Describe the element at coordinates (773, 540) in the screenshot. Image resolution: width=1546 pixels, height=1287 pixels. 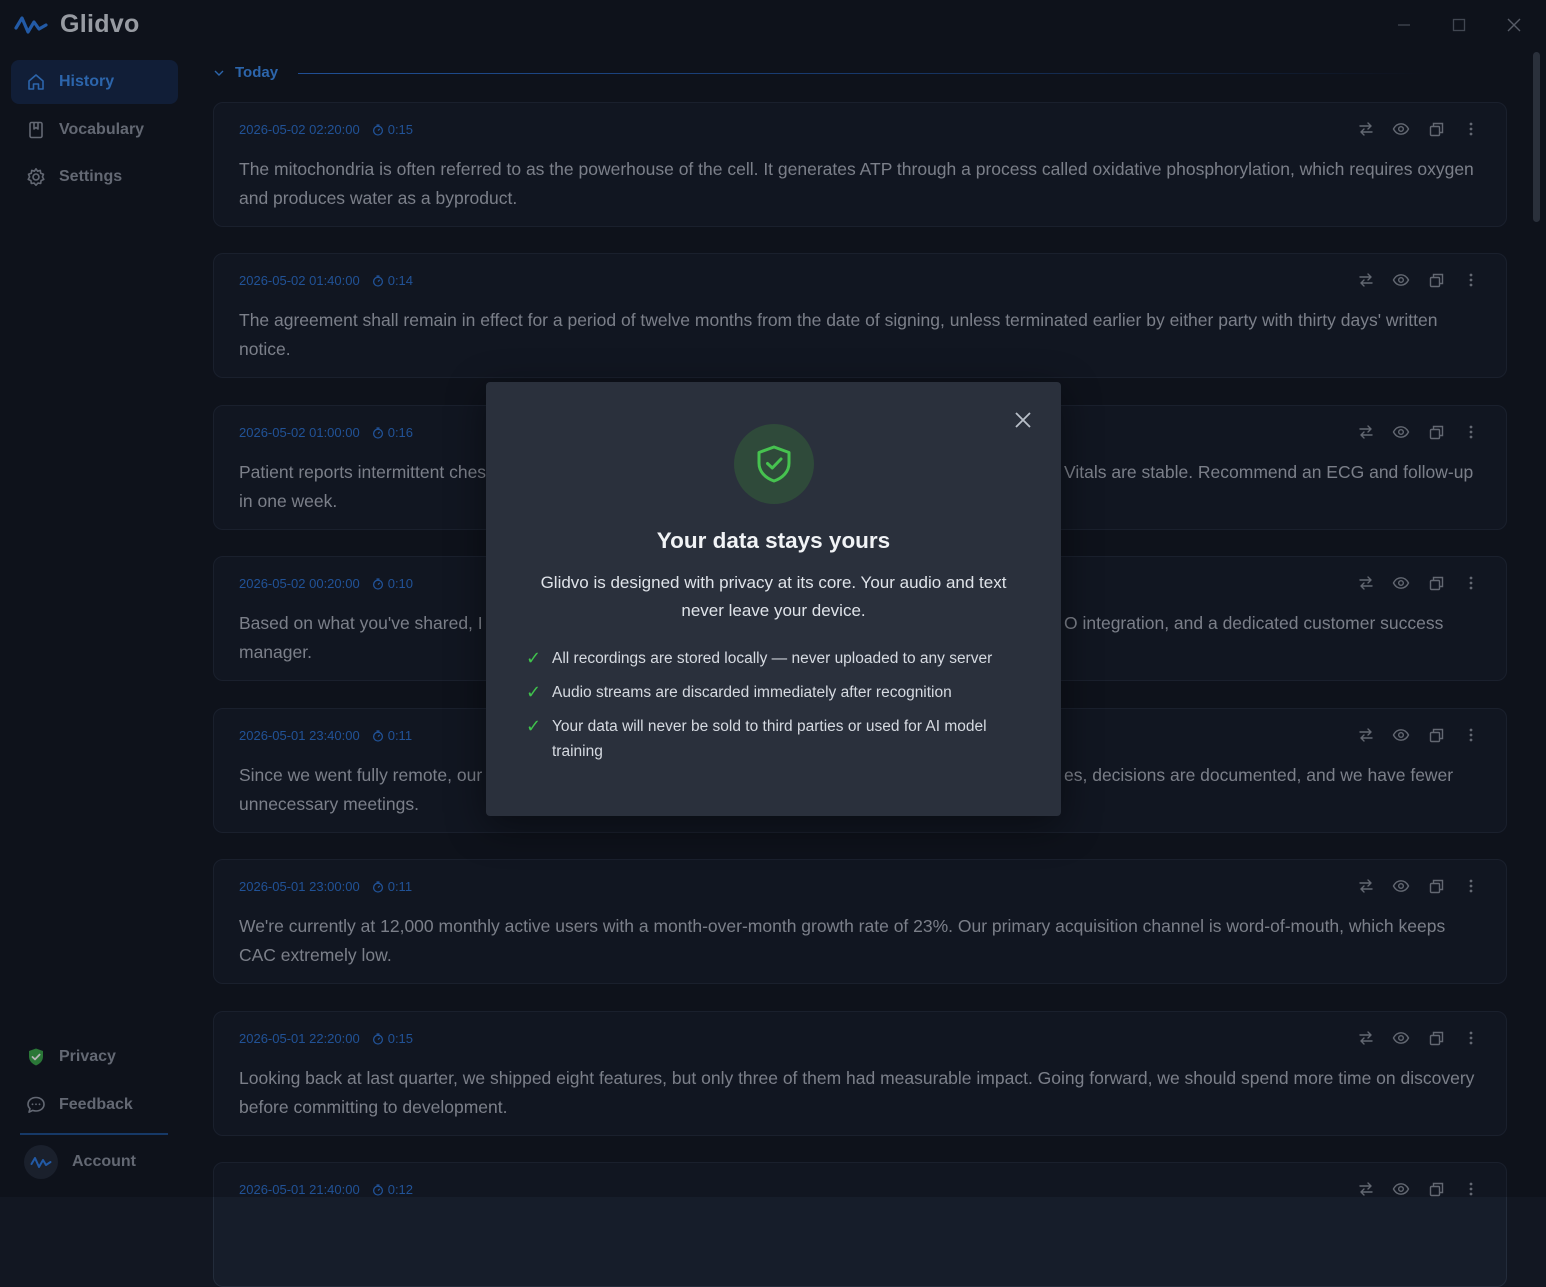
I see `dialog-title: Your data stays yours` at that location.